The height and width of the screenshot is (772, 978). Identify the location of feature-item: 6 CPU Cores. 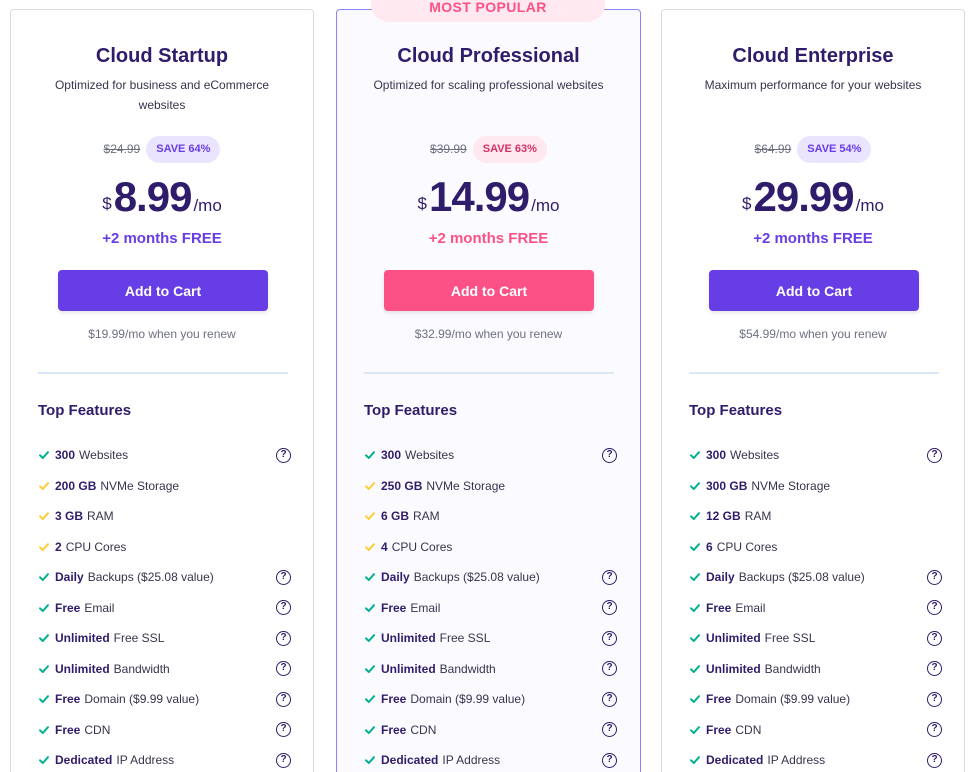
(815, 547).